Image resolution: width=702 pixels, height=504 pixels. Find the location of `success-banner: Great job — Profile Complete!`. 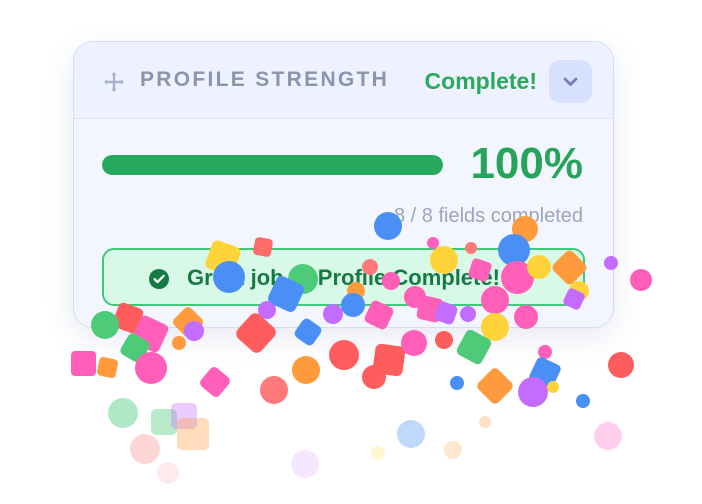

success-banner: Great job — Profile Complete! is located at coordinates (343, 277).